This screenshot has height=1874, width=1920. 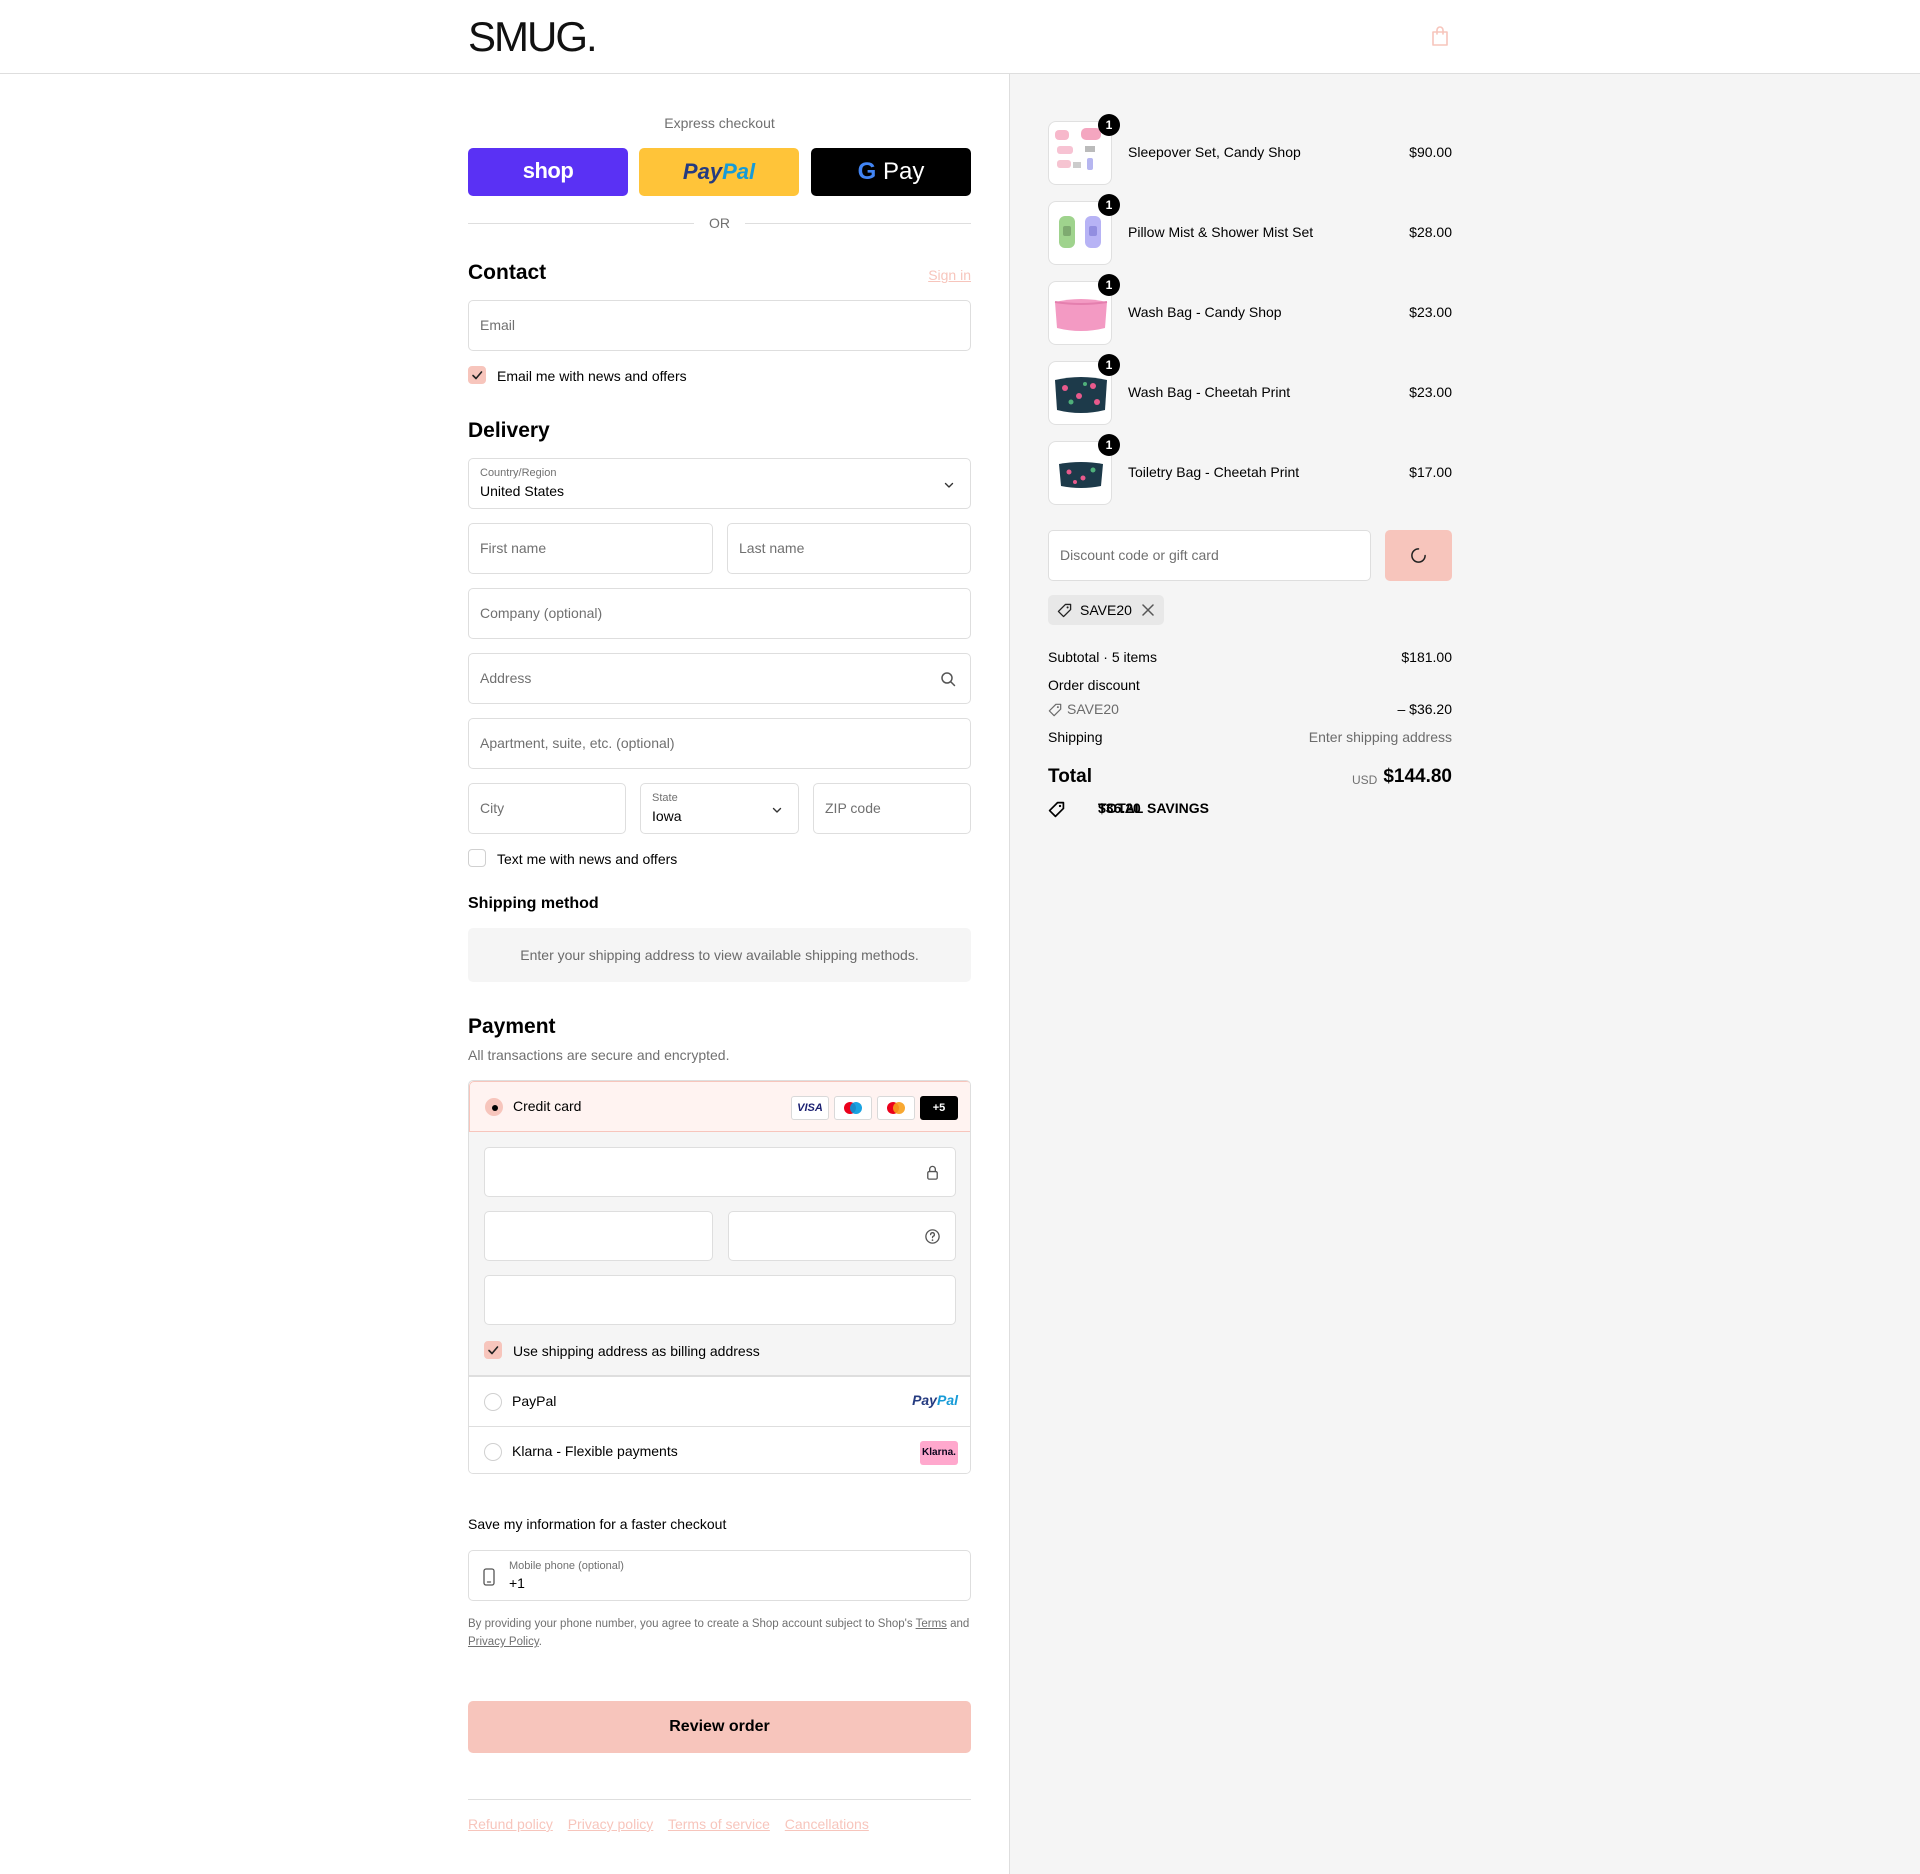 What do you see at coordinates (534, 1401) in the screenshot?
I see `paypal-label: PayPal` at bounding box center [534, 1401].